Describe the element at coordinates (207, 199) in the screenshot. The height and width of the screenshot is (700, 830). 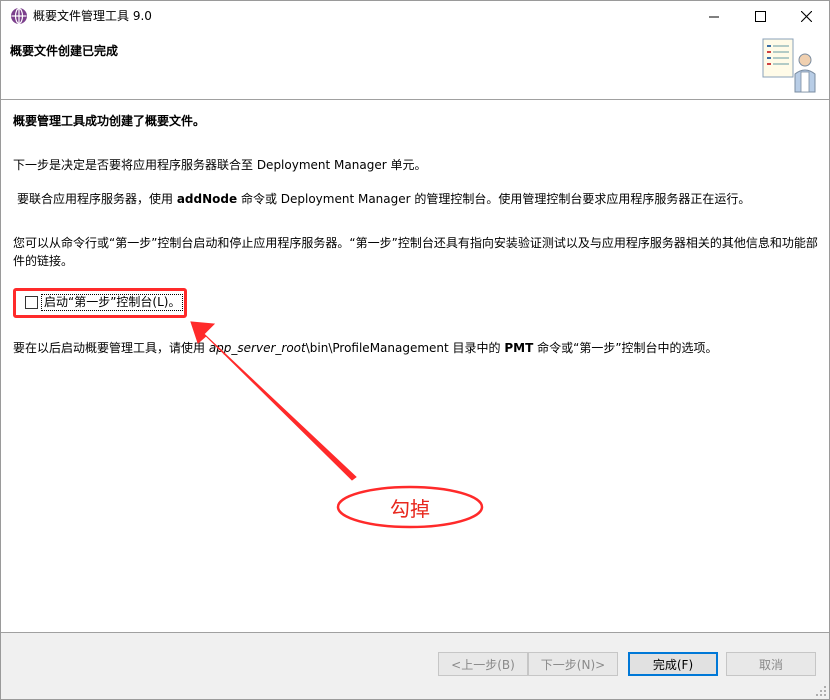
I see `addnode-command: addNode` at that location.